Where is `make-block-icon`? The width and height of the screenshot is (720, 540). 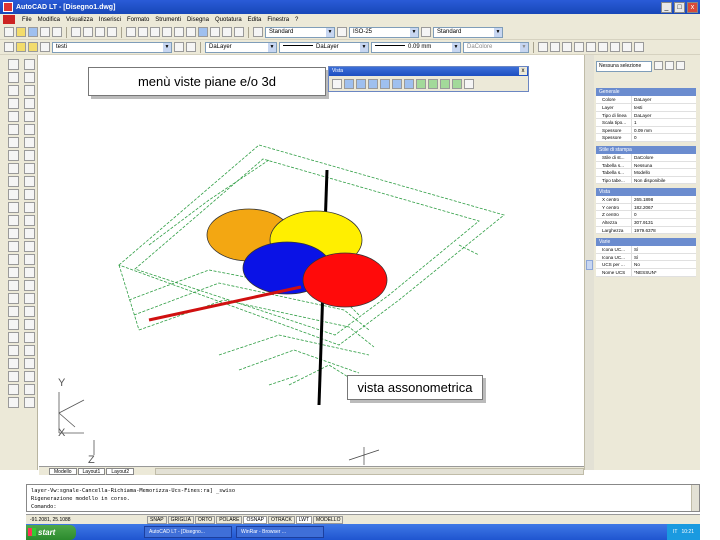 make-block-icon is located at coordinates (13, 220).